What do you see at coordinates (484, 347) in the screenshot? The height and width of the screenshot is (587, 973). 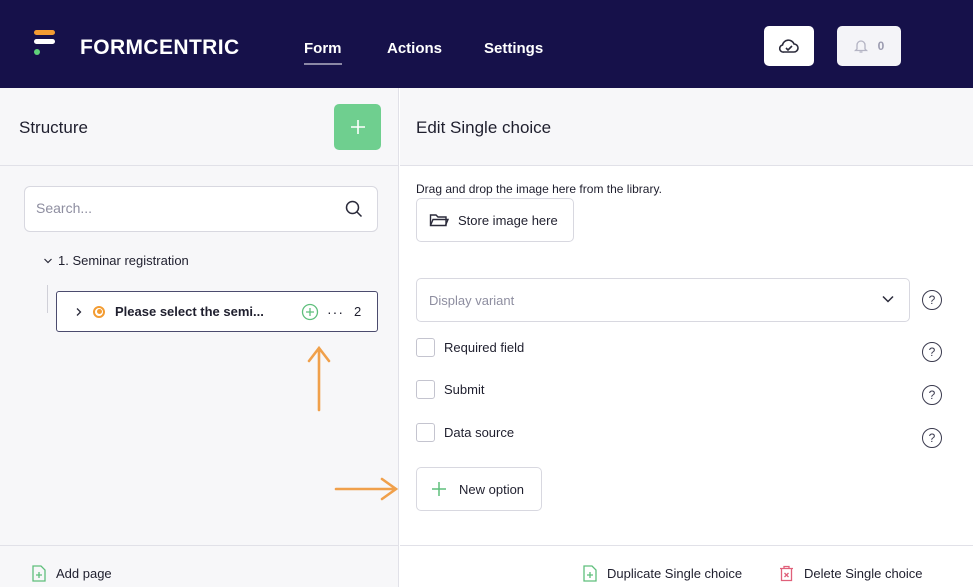 I see `required-field-label: Required field` at bounding box center [484, 347].